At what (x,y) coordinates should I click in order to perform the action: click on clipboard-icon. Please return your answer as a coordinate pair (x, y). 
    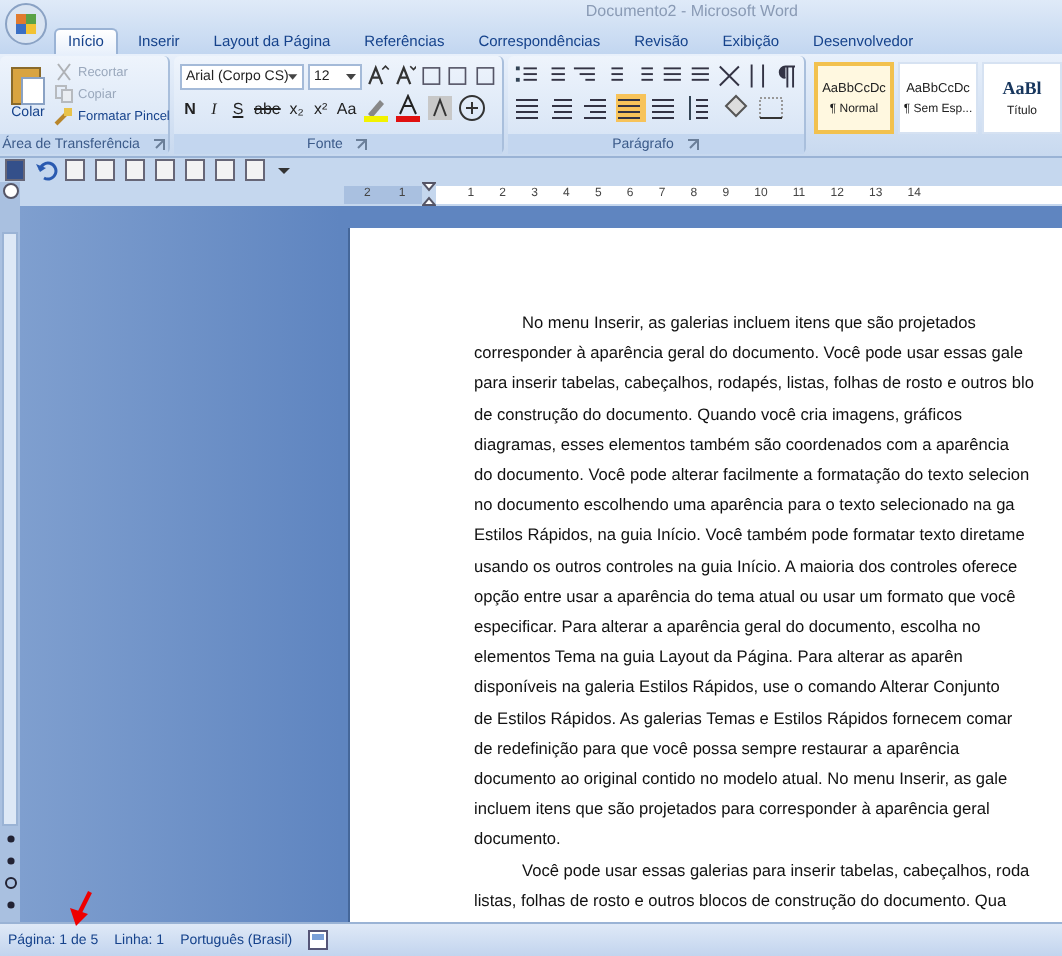
    Looking at the image, I should click on (28, 84).